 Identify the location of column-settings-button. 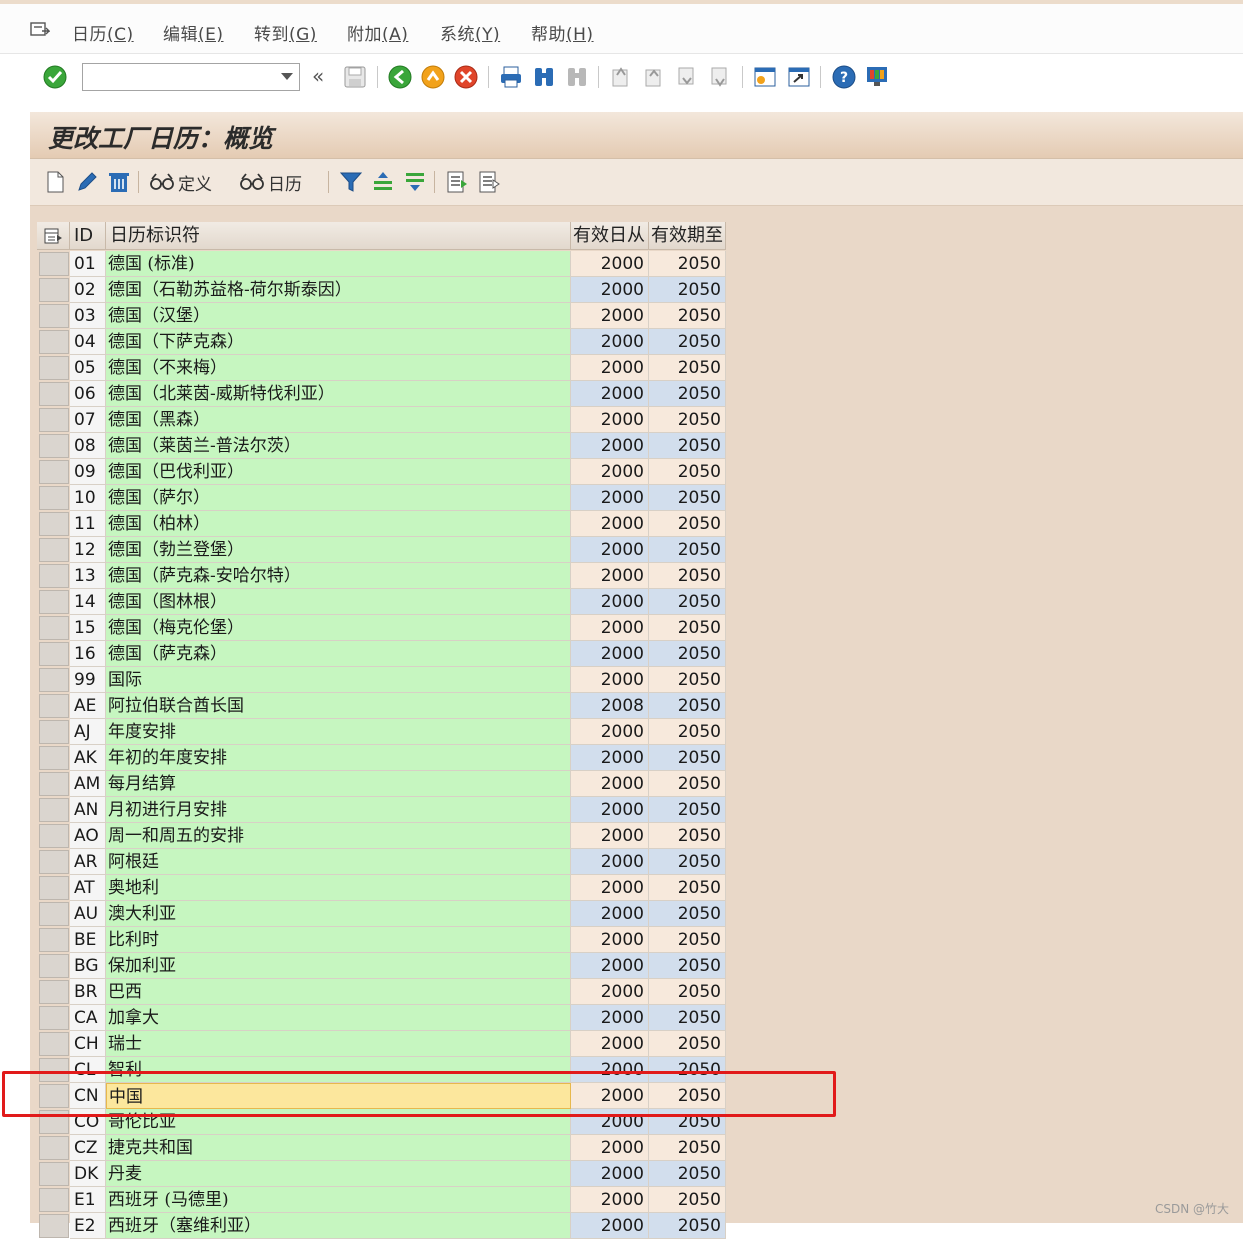
(53, 236).